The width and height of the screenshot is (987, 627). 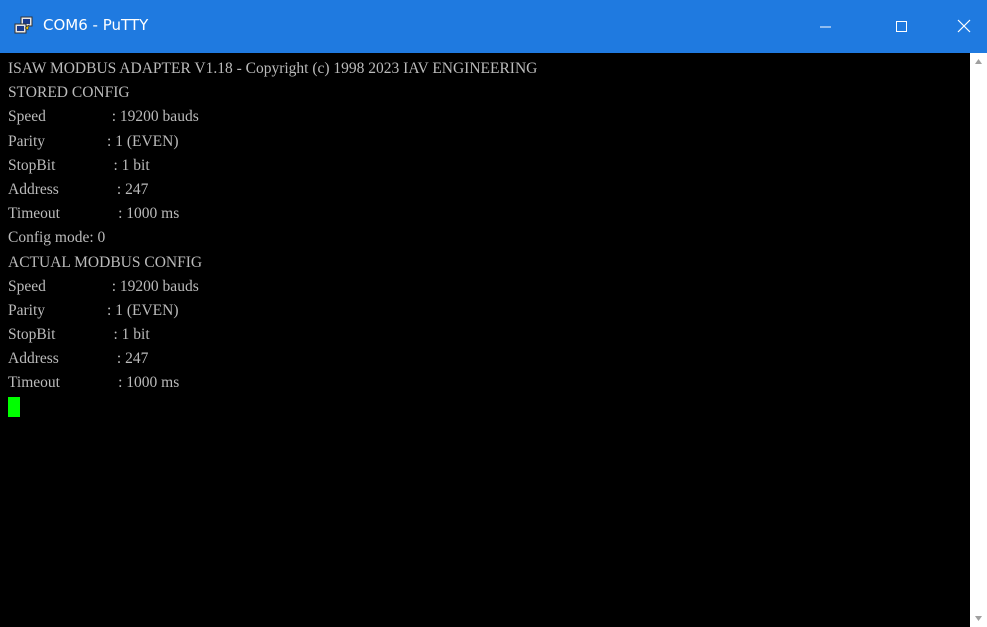 What do you see at coordinates (964, 26) in the screenshot?
I see `close-icon` at bounding box center [964, 26].